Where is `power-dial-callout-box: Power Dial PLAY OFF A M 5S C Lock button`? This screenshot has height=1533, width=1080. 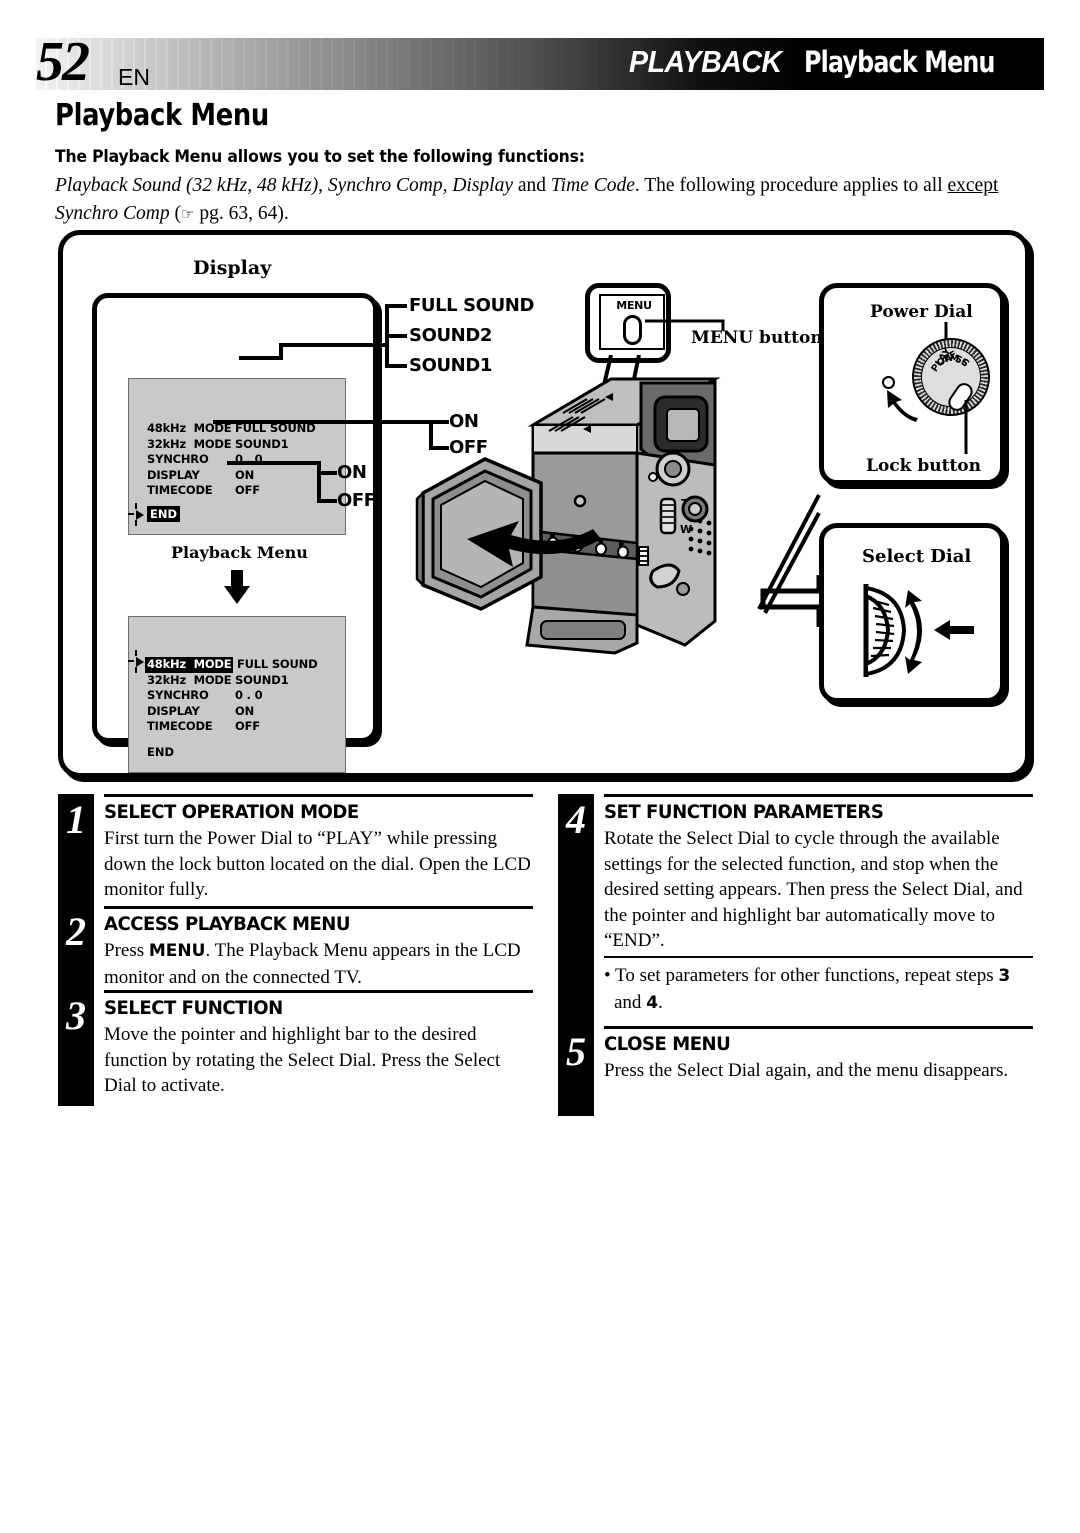 power-dial-callout-box: Power Dial PLAY OFF A M 5S C Lock button is located at coordinates (912, 384).